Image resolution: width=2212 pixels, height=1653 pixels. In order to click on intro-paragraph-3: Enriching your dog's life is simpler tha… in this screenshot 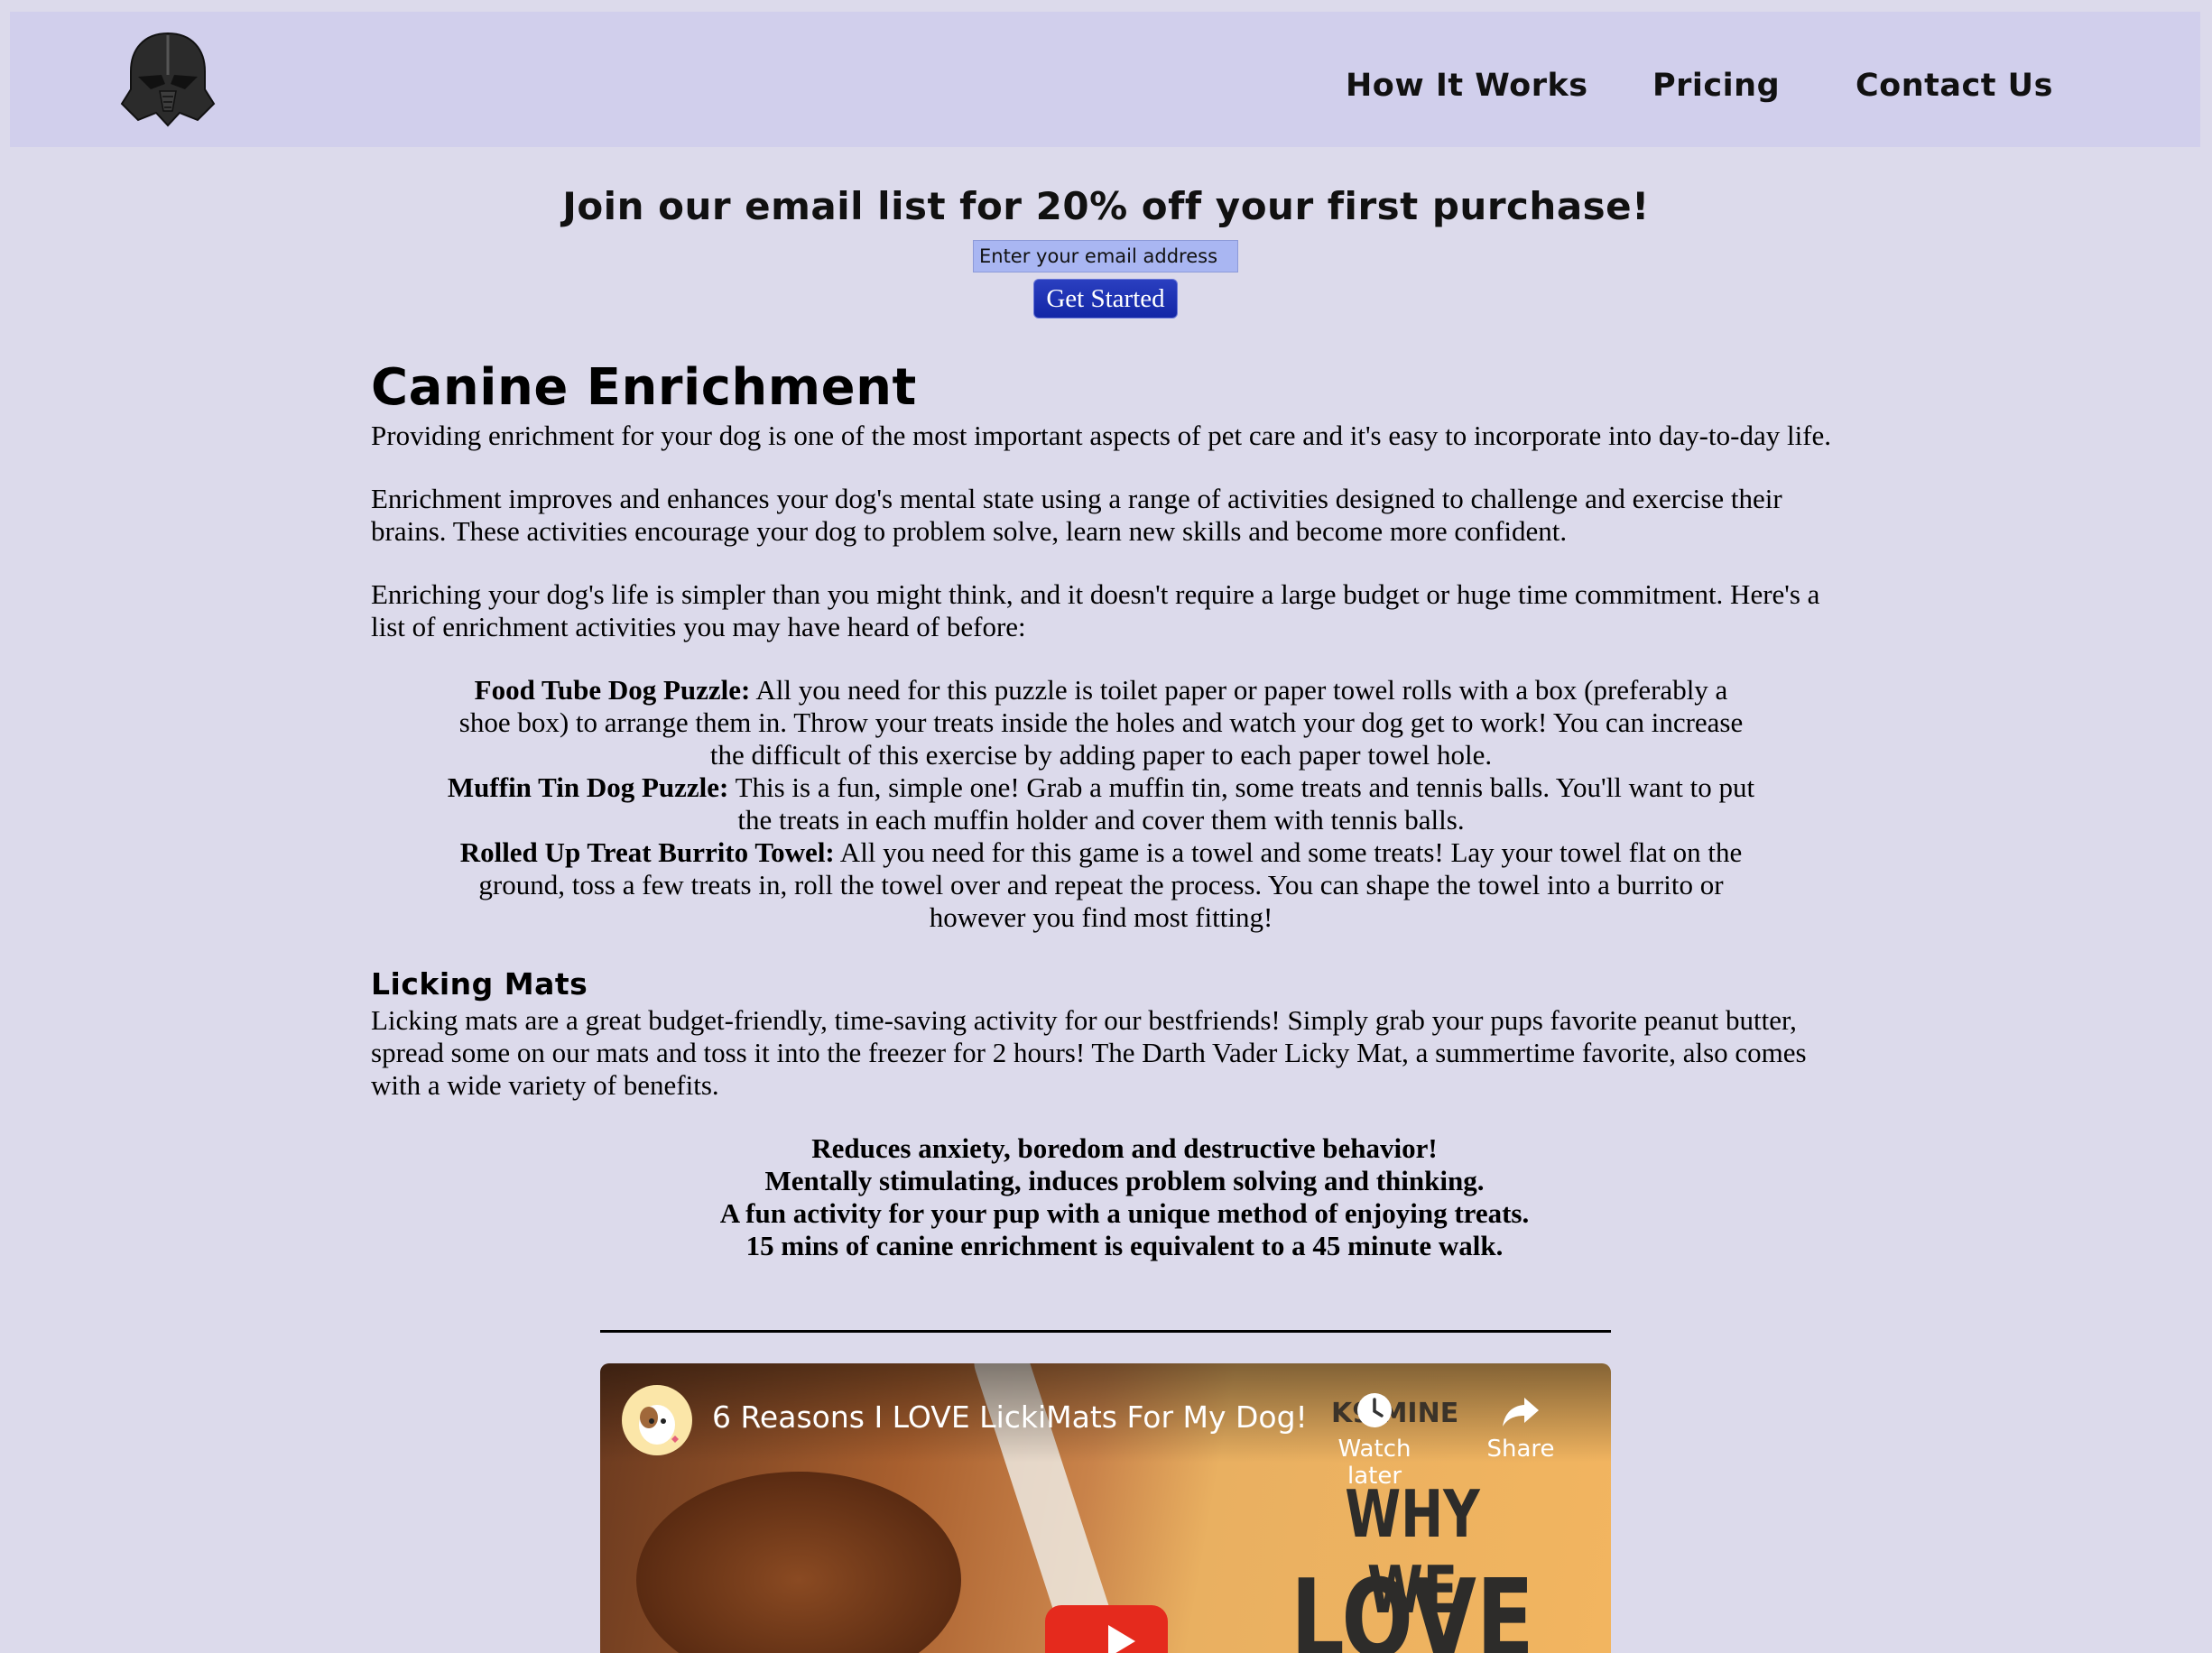, I will do `click(1095, 610)`.